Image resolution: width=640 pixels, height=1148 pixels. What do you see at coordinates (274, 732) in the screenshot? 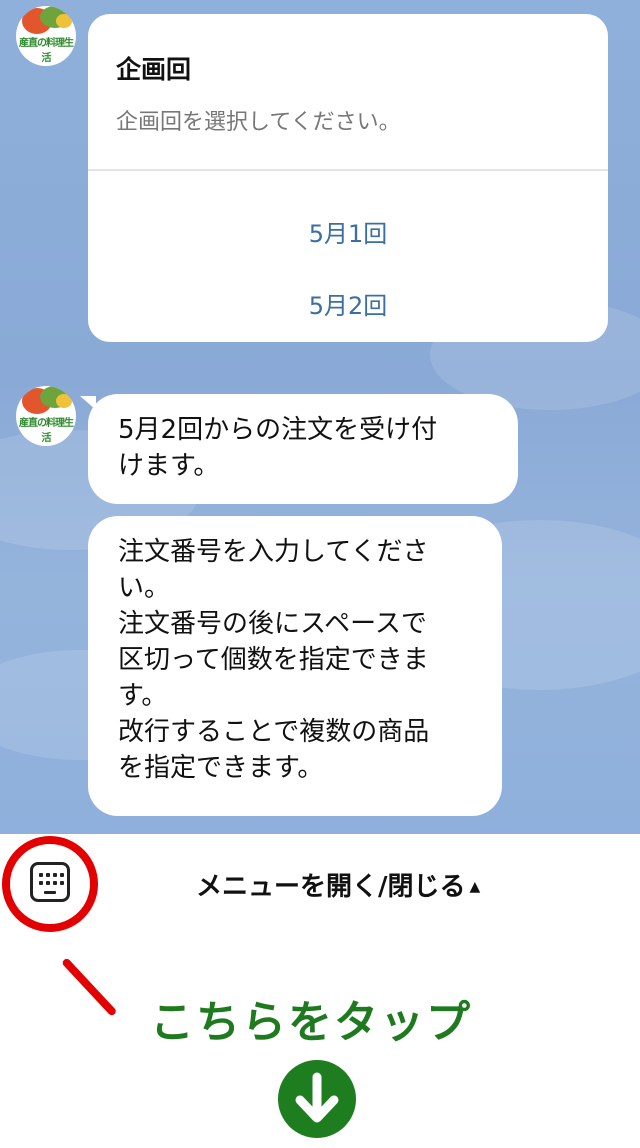
I see `message-line: 改行することで複数の商品` at bounding box center [274, 732].